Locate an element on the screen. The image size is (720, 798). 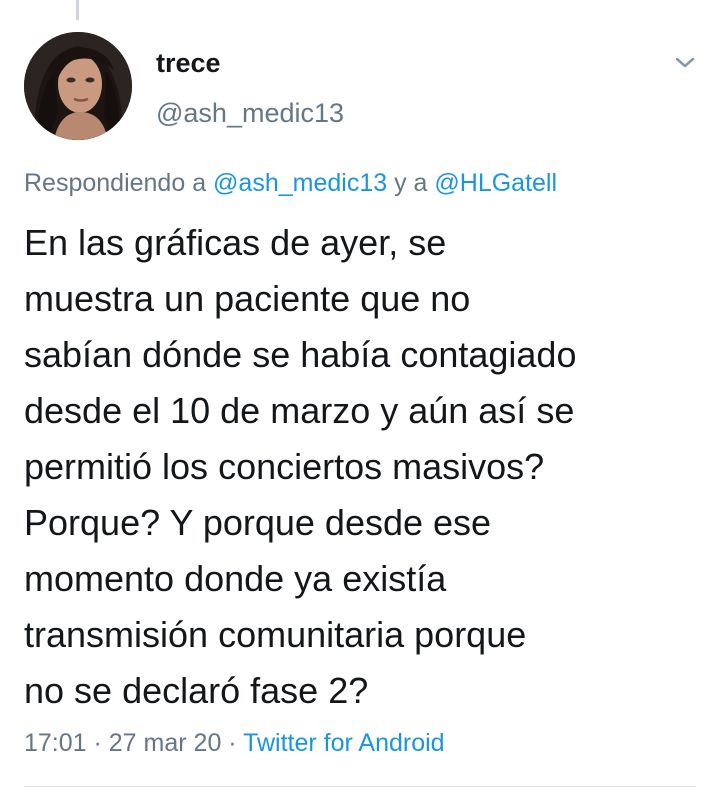
thread-connector-line is located at coordinates (77, 10).